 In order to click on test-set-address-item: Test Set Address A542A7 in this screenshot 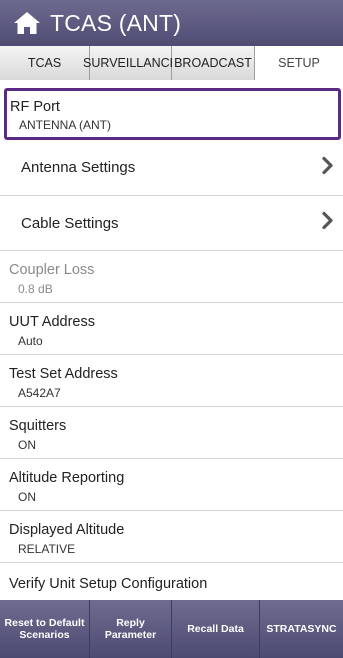, I will do `click(171, 381)`.